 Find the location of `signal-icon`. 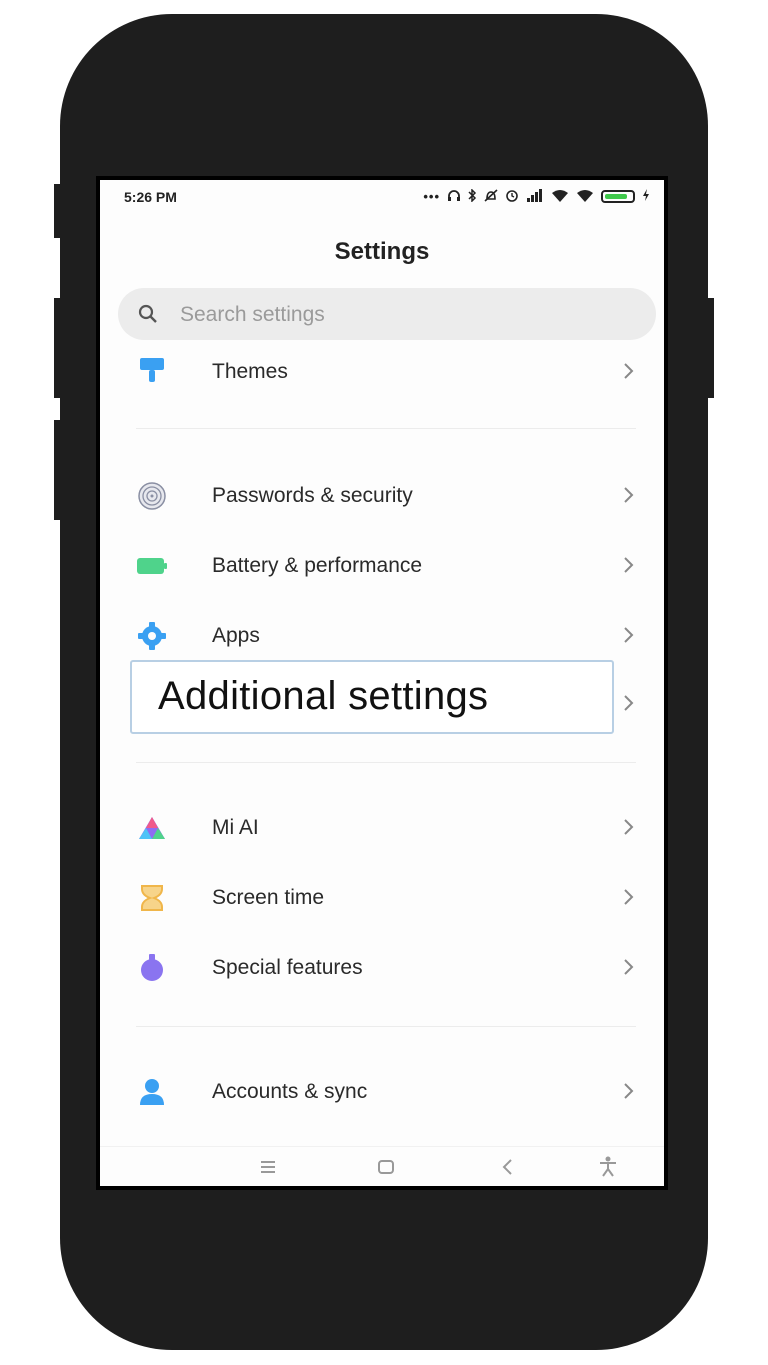

signal-icon is located at coordinates (535, 196).